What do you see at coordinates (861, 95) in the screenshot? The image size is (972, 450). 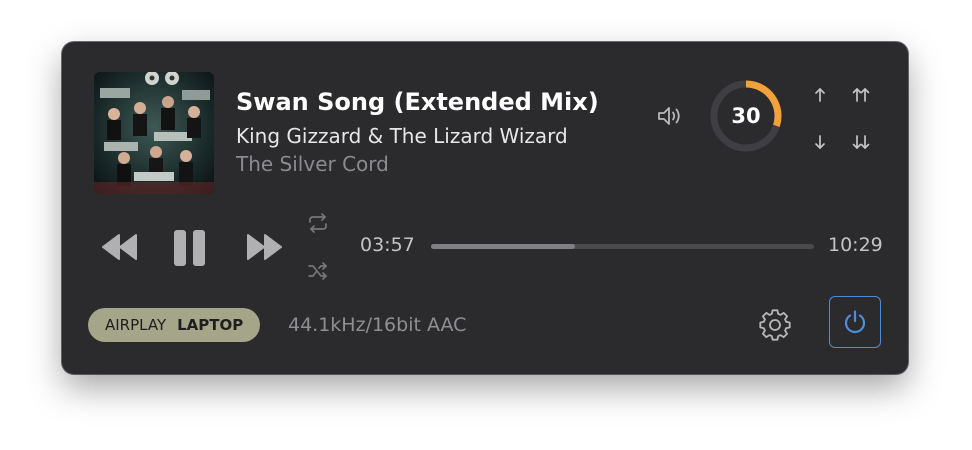 I see `double-arrow-up-icon` at bounding box center [861, 95].